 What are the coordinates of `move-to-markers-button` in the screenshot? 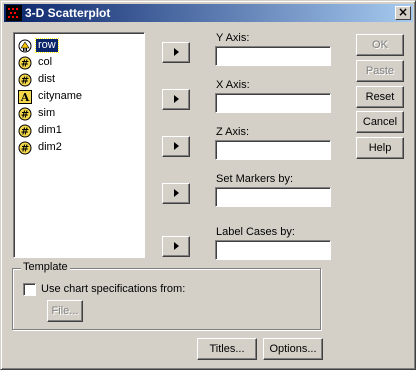 It's located at (176, 193).